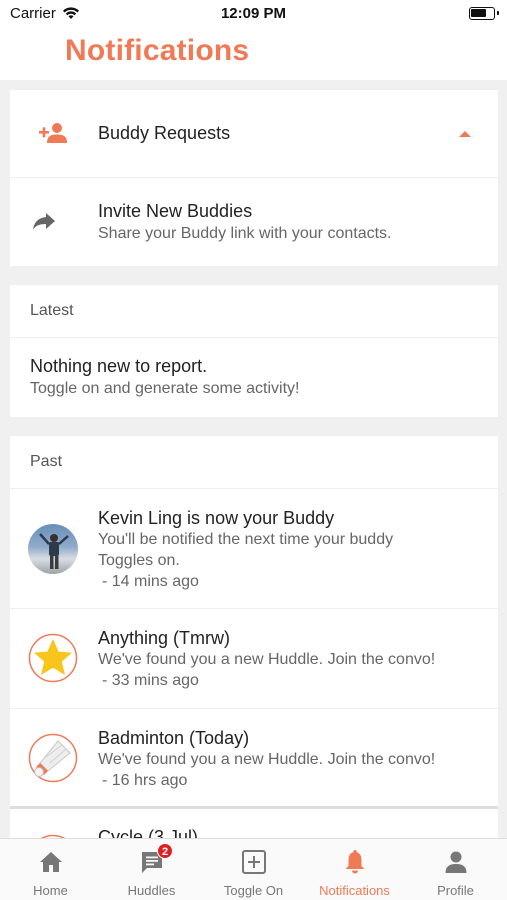 The width and height of the screenshot is (507, 900). What do you see at coordinates (44, 221) in the screenshot?
I see `share-arrow-icon` at bounding box center [44, 221].